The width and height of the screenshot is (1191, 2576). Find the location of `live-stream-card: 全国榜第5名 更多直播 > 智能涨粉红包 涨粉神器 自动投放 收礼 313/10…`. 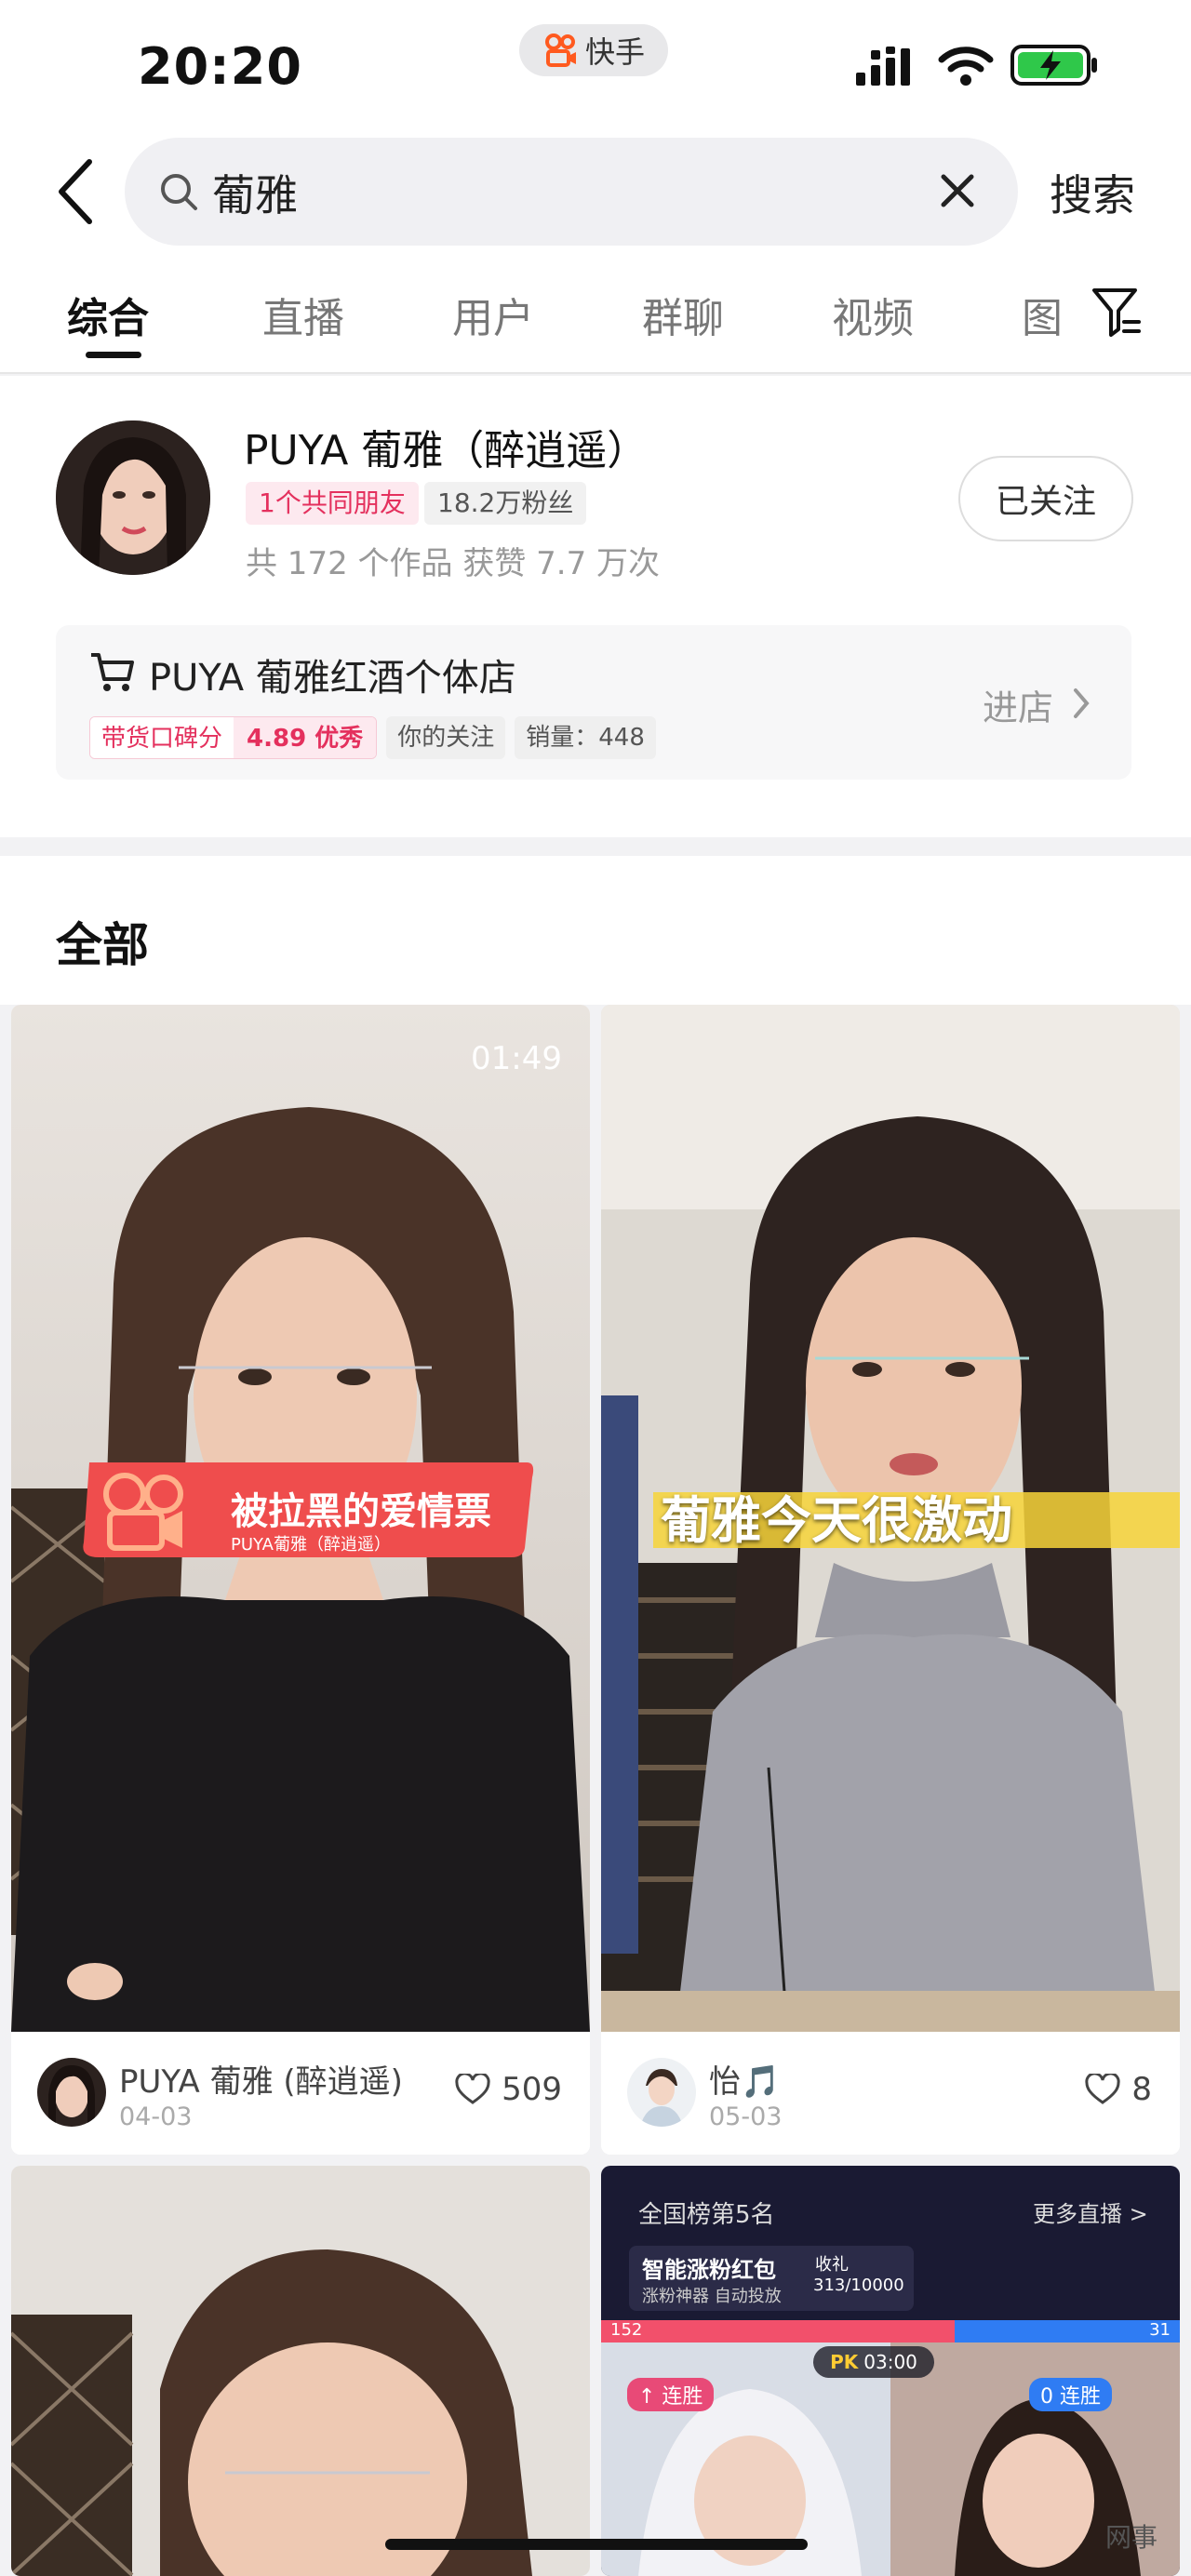

live-stream-card: 全国榜第5名 更多直播 > 智能涨粉红包 涨粉神器 自动投放 收礼 313/10… is located at coordinates (890, 2371).